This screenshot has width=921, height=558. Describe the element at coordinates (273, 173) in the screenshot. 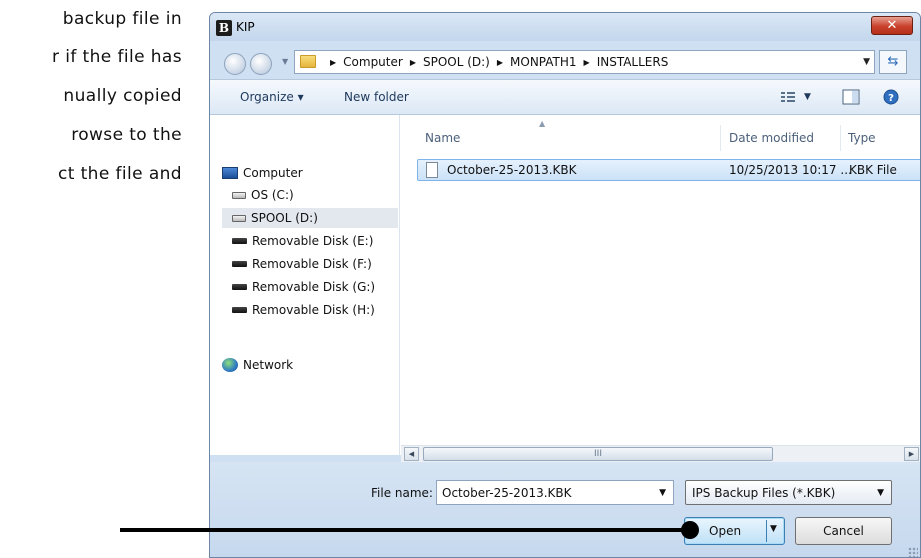

I see `nav-item-label: Computer` at that location.